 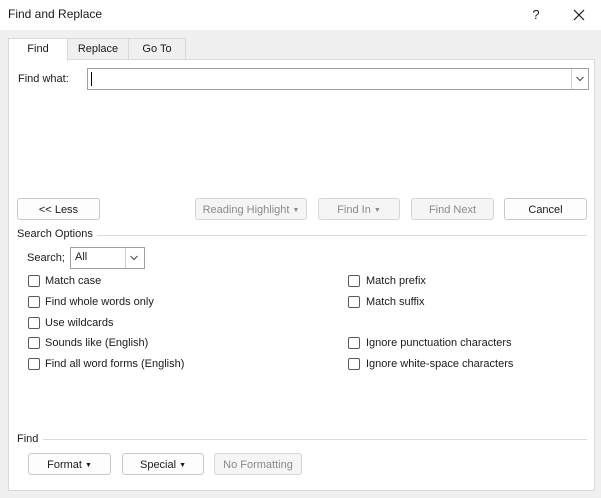 I want to click on tab-replace: Replace, so click(x=98, y=48).